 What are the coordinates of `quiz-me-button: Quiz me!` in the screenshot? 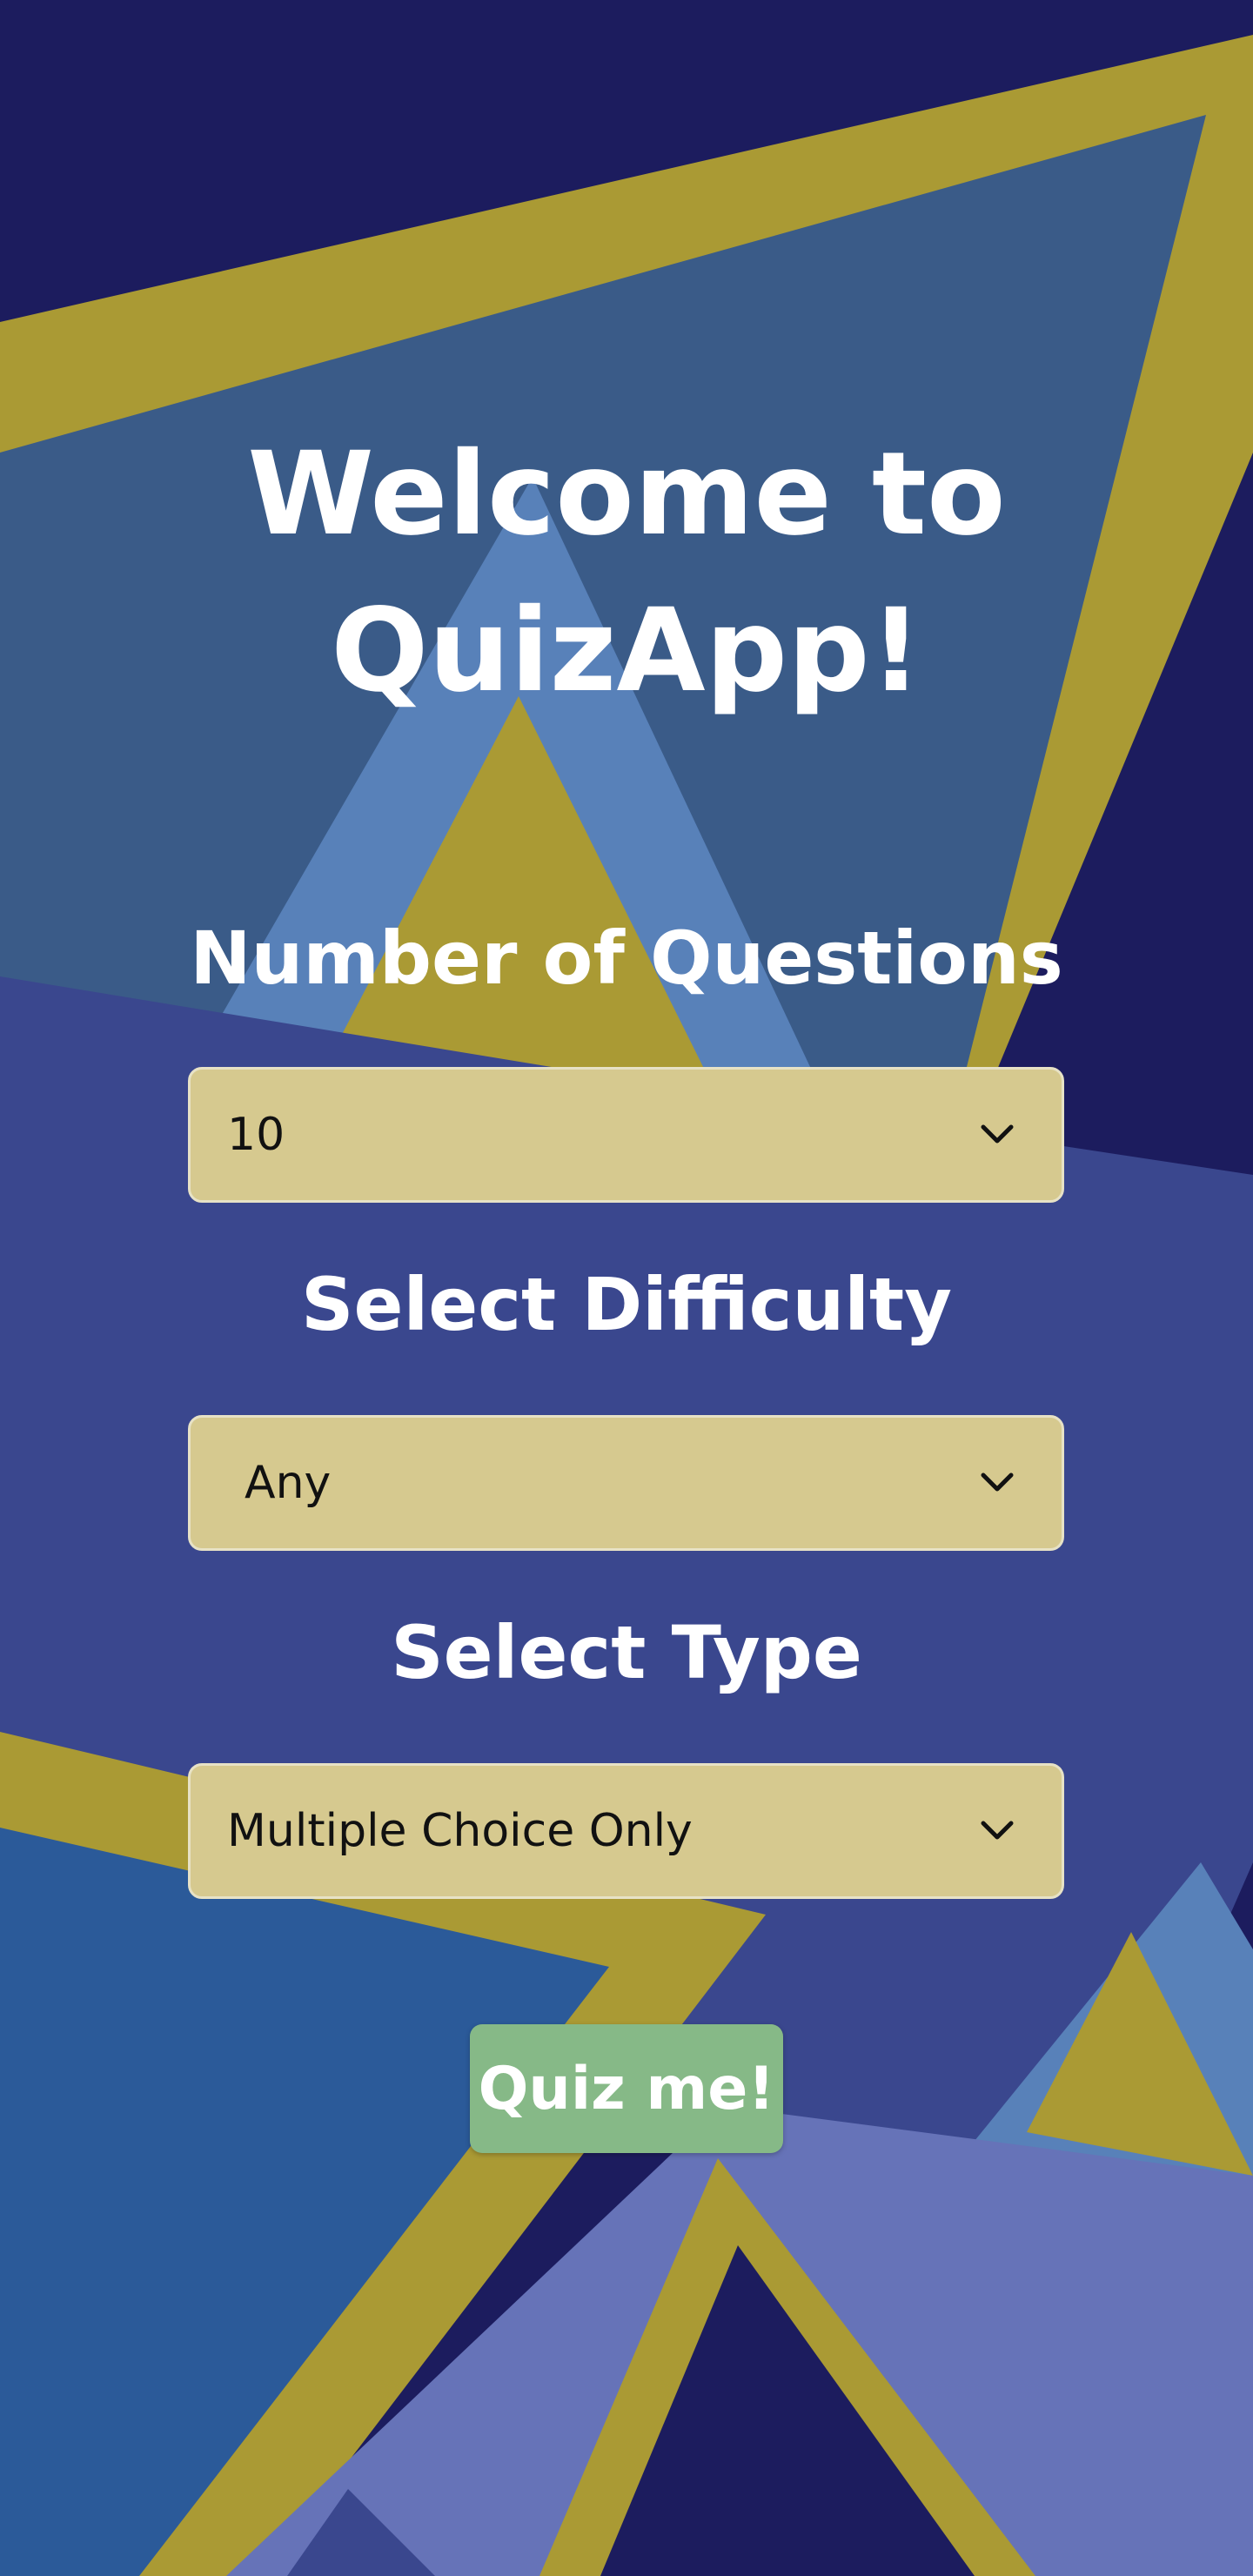 It's located at (626, 2089).